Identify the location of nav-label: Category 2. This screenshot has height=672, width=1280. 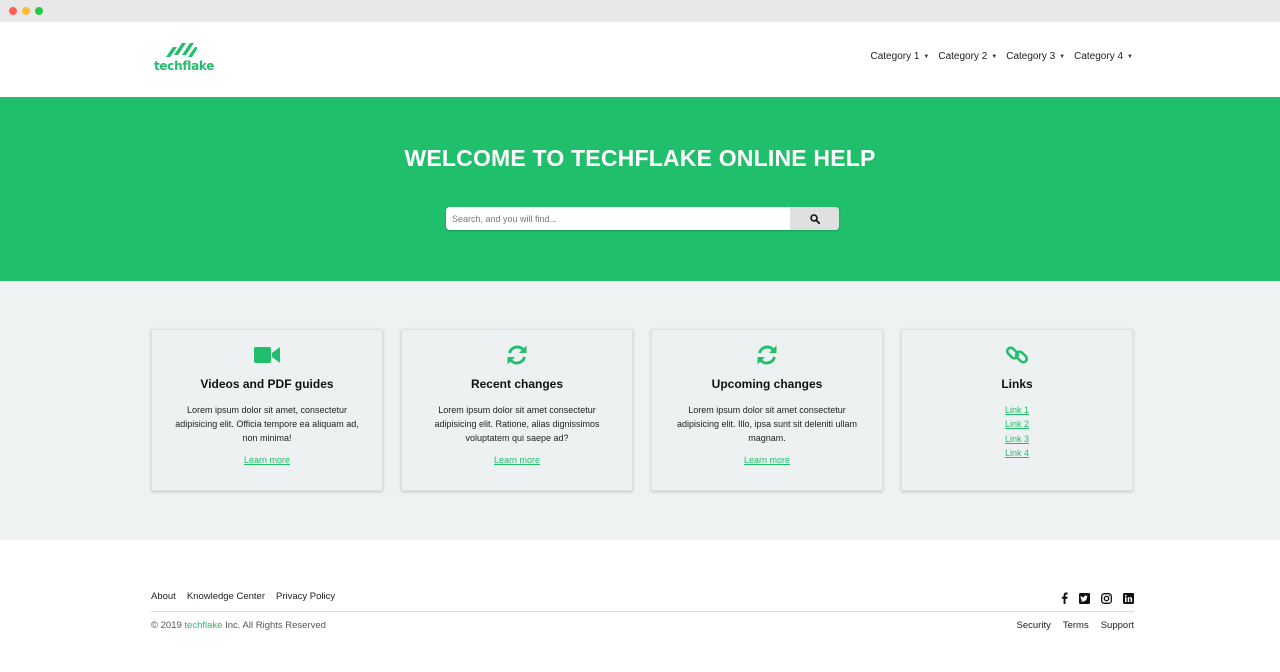
(963, 56).